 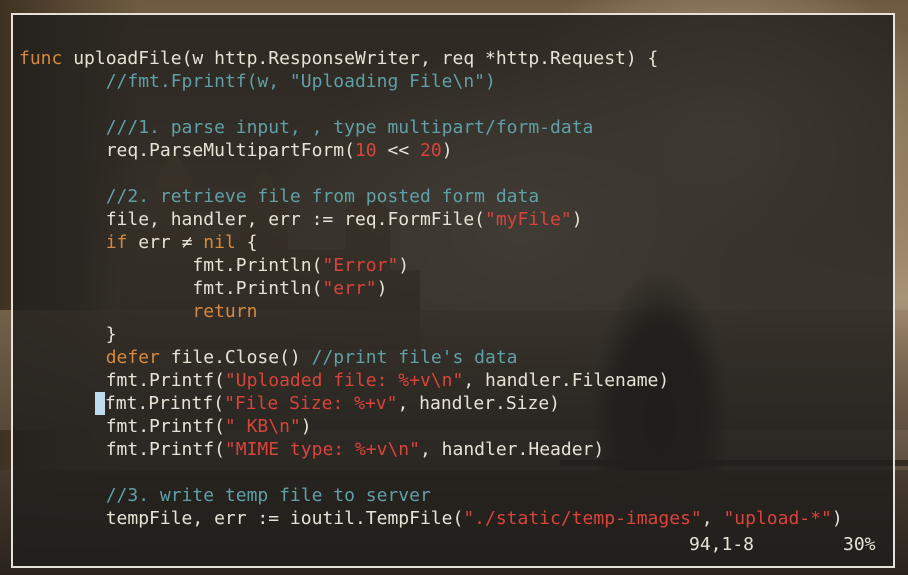 I want to click on code-line: //3. write temp file to server, so click(x=431, y=495).